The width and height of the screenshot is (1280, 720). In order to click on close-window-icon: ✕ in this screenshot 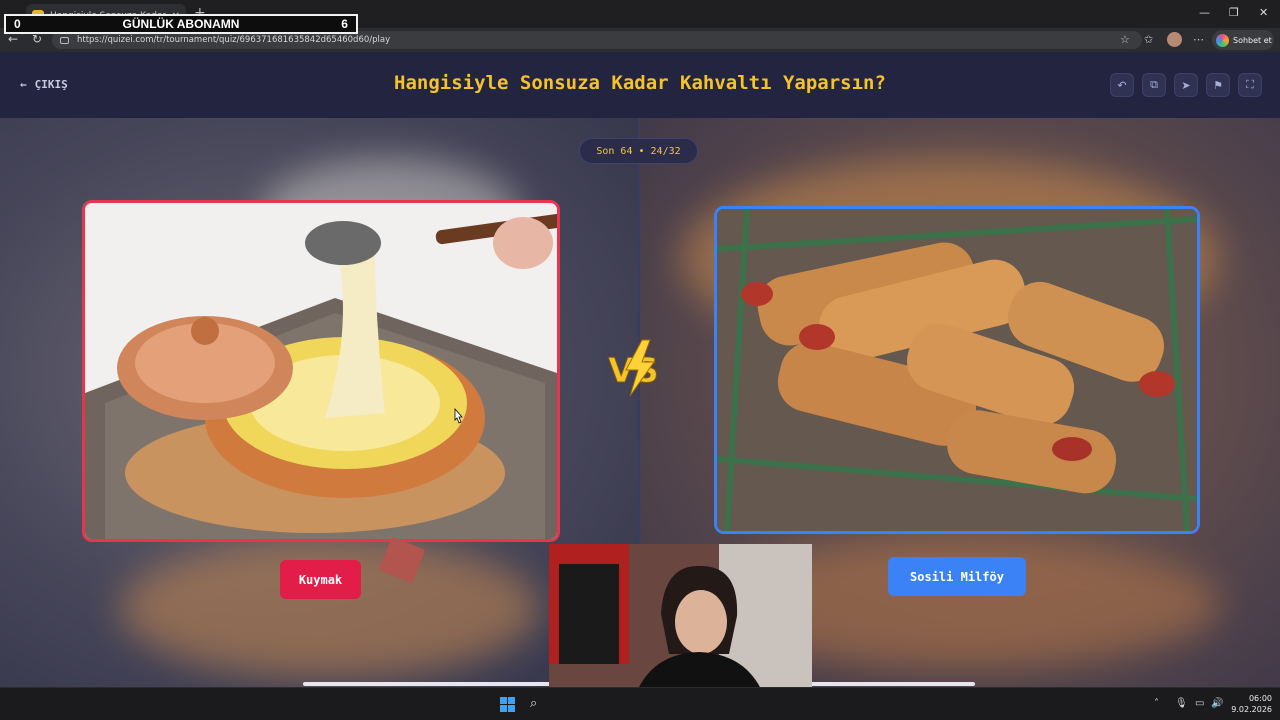, I will do `click(1263, 12)`.